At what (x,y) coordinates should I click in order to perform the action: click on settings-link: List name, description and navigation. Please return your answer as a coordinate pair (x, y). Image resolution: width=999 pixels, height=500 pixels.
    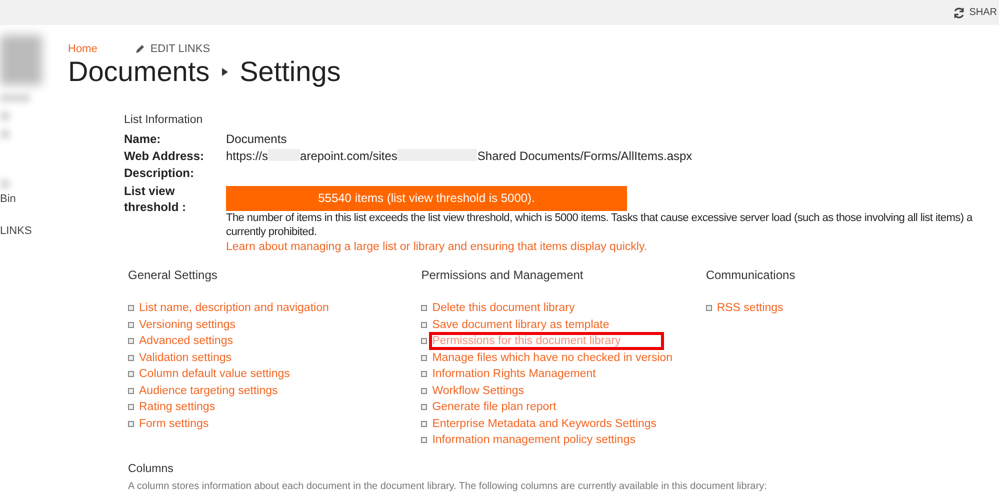
    Looking at the image, I should click on (234, 308).